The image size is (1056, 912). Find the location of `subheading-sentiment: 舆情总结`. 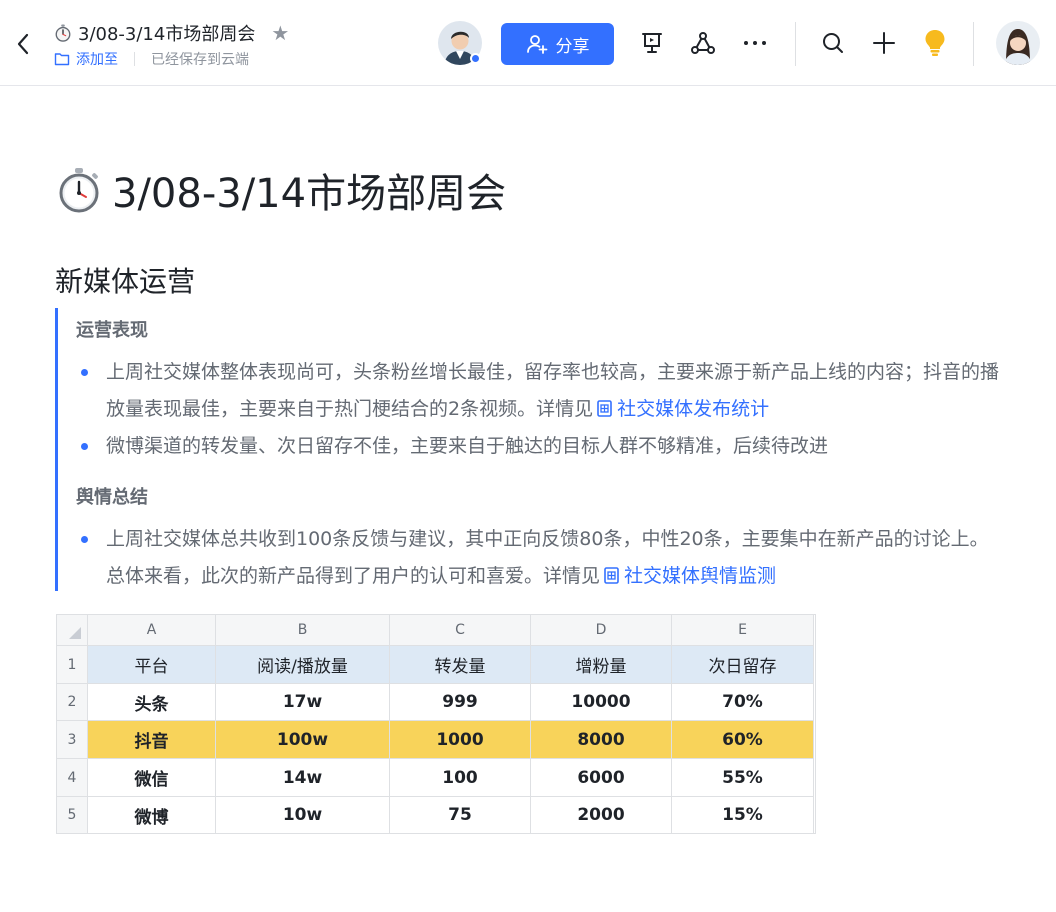

subheading-sentiment: 舆情总结 is located at coordinates (112, 497).